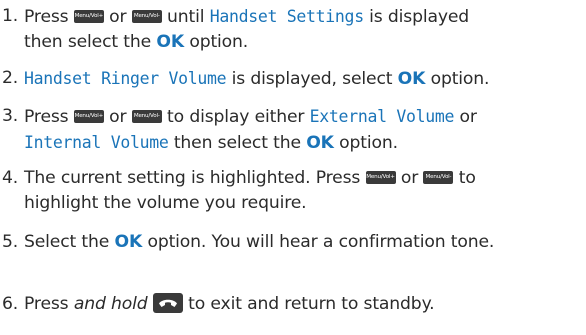  Describe the element at coordinates (10, 178) in the screenshot. I see `step-number: 4.` at that location.